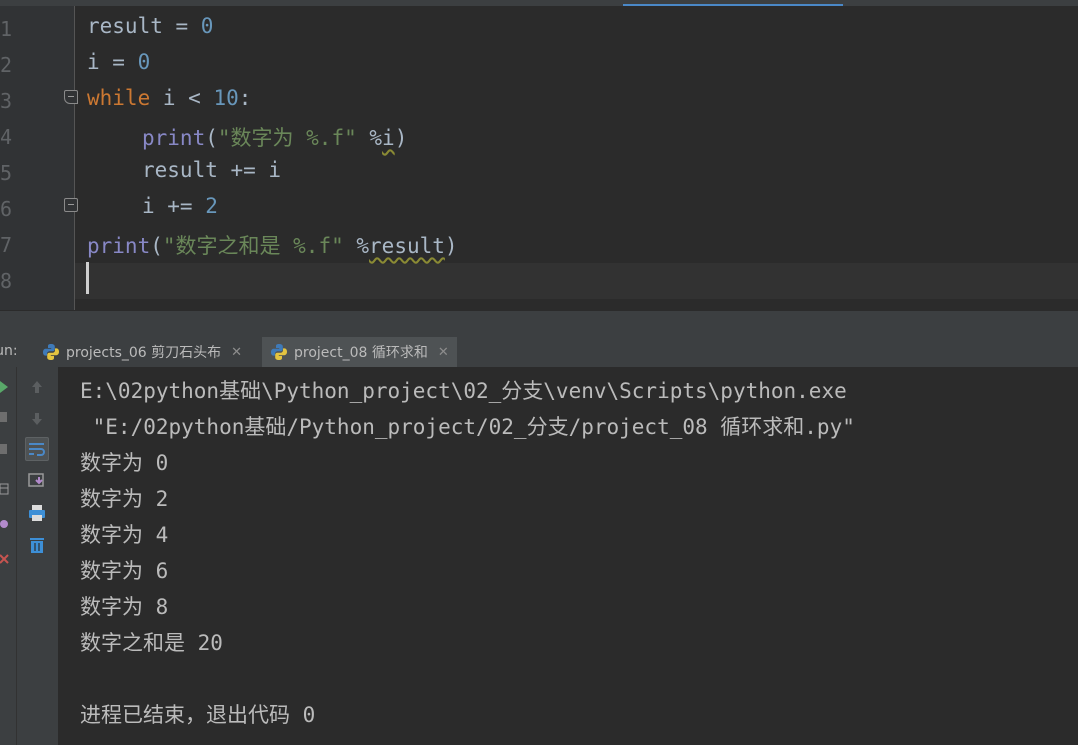 This screenshot has width=1078, height=745. Describe the element at coordinates (124, 607) in the screenshot. I see `console-line: 数字为 8` at that location.